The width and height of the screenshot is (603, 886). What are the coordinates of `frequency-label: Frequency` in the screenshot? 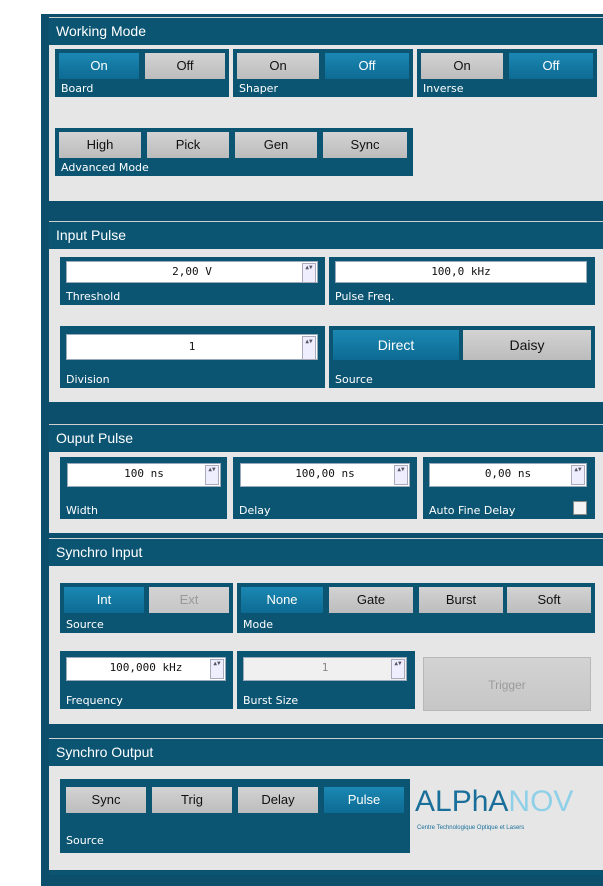 It's located at (94, 700).